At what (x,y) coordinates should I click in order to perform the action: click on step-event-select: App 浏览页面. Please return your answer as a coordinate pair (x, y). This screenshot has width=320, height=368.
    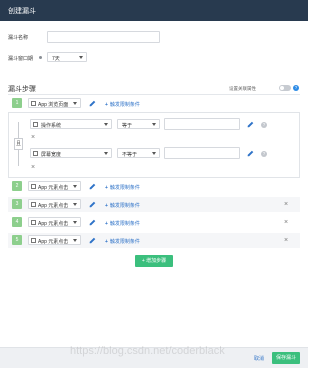
    Looking at the image, I should click on (54, 103).